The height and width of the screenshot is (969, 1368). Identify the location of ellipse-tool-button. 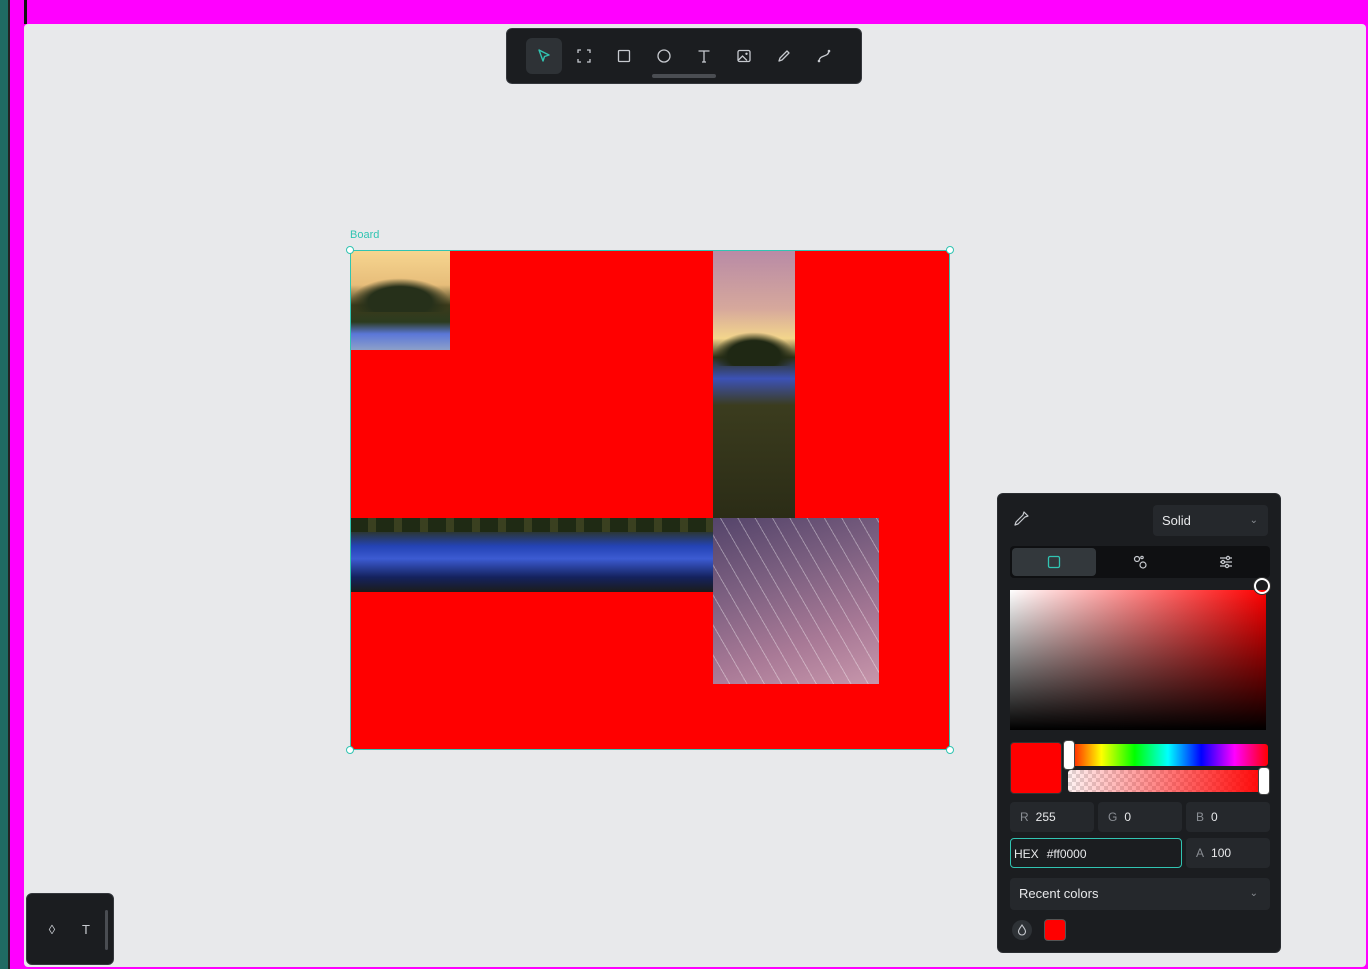
(664, 56).